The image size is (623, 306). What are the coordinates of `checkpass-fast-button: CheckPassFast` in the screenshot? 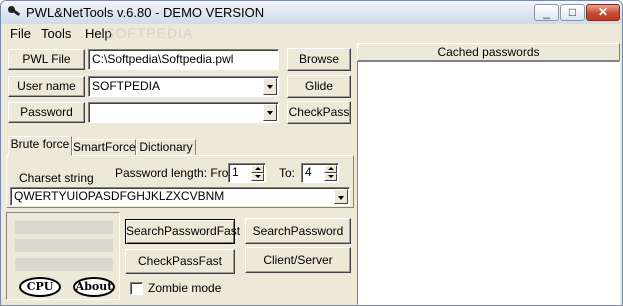 It's located at (180, 261).